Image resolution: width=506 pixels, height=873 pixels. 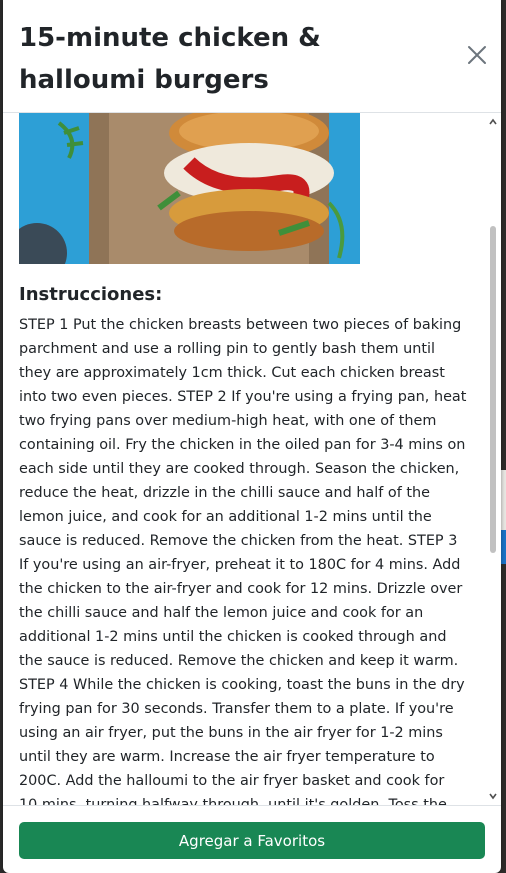 What do you see at coordinates (493, 796) in the screenshot?
I see `chevron-down-icon` at bounding box center [493, 796].